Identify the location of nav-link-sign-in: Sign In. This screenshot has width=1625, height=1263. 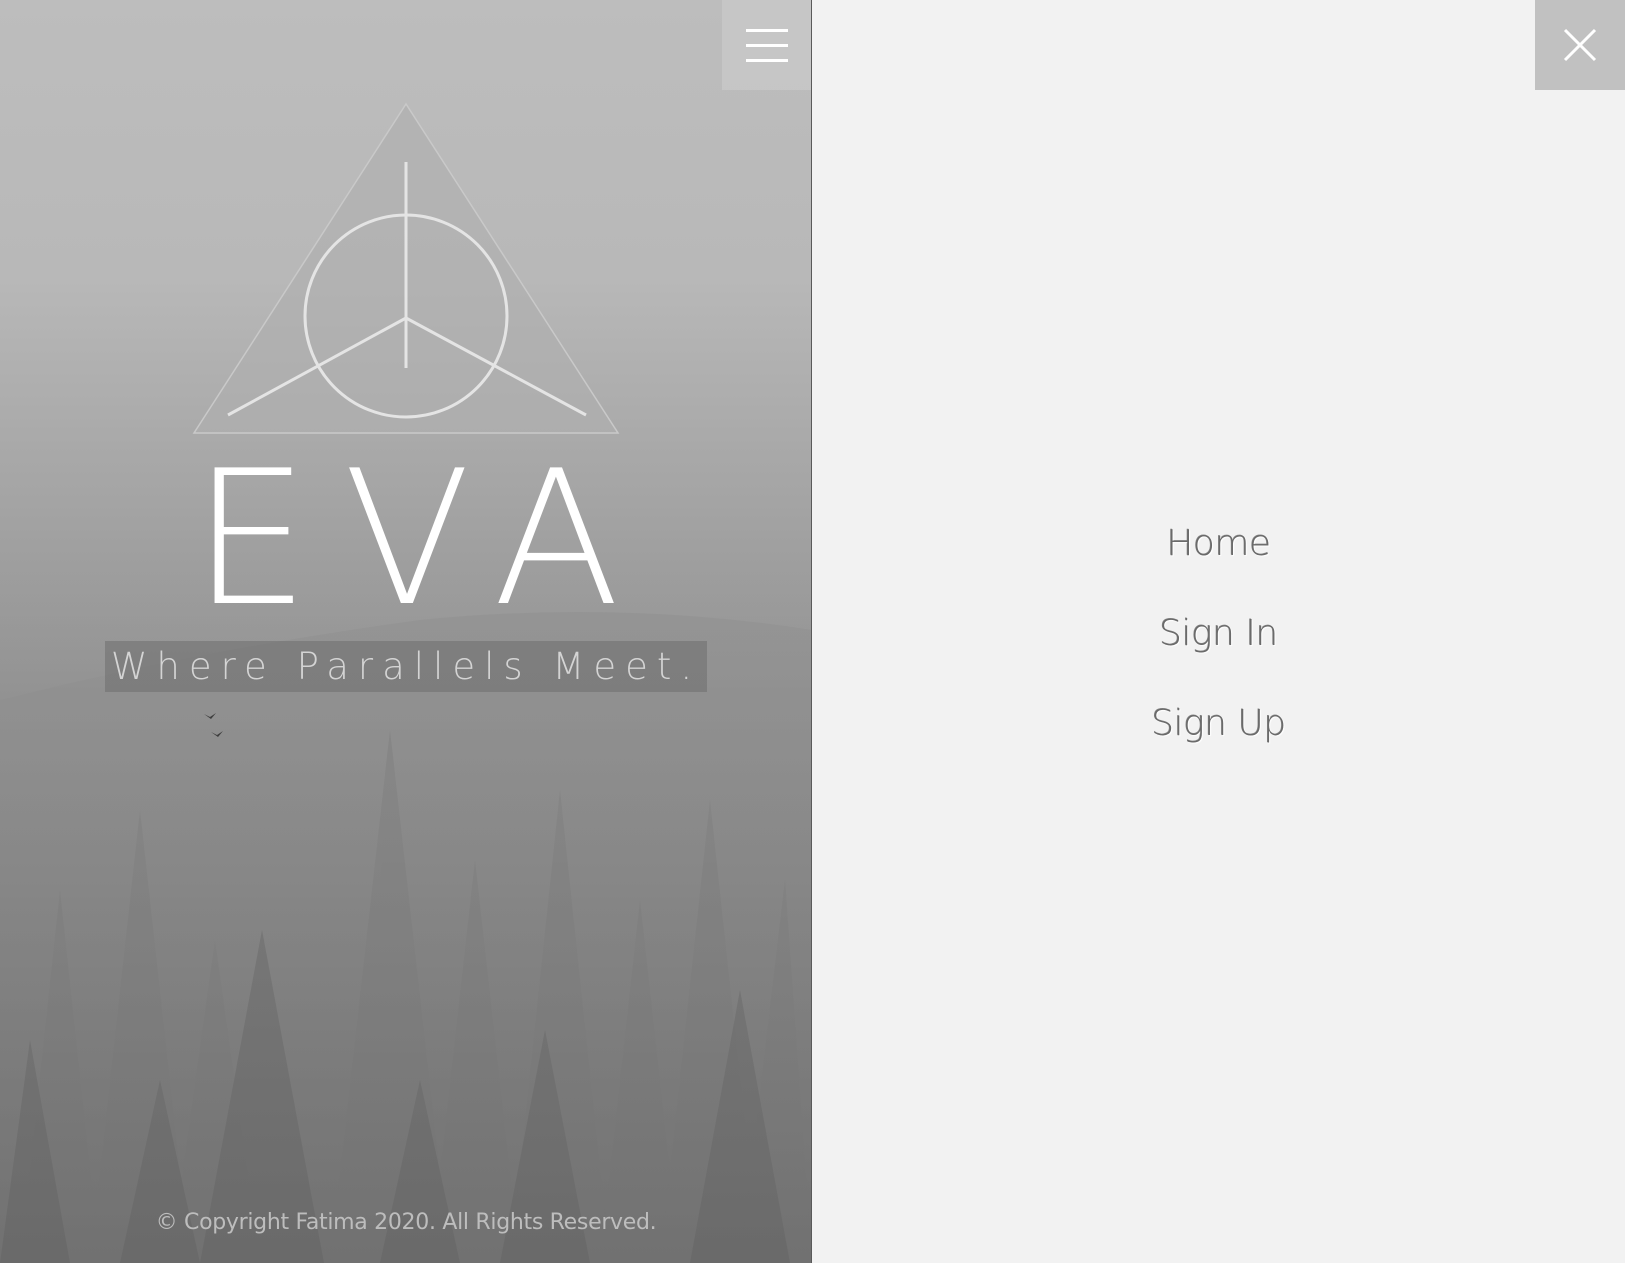
(1218, 633).